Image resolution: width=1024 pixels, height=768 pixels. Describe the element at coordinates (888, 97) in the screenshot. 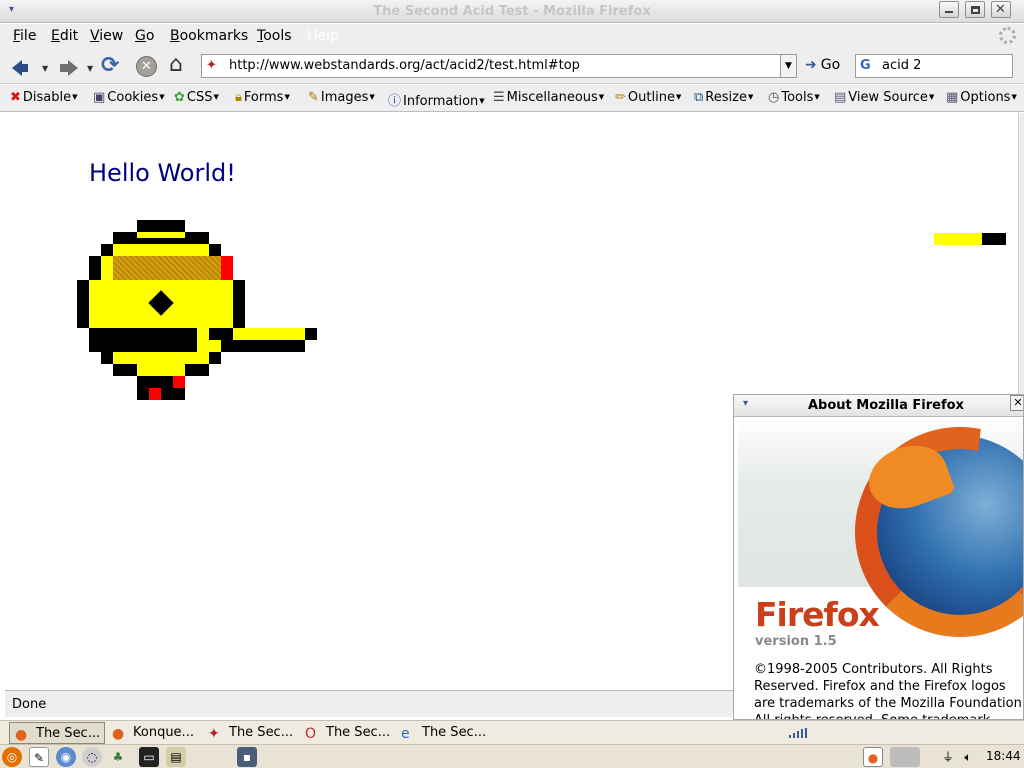

I see `dev-view-source-label: View Source` at that location.